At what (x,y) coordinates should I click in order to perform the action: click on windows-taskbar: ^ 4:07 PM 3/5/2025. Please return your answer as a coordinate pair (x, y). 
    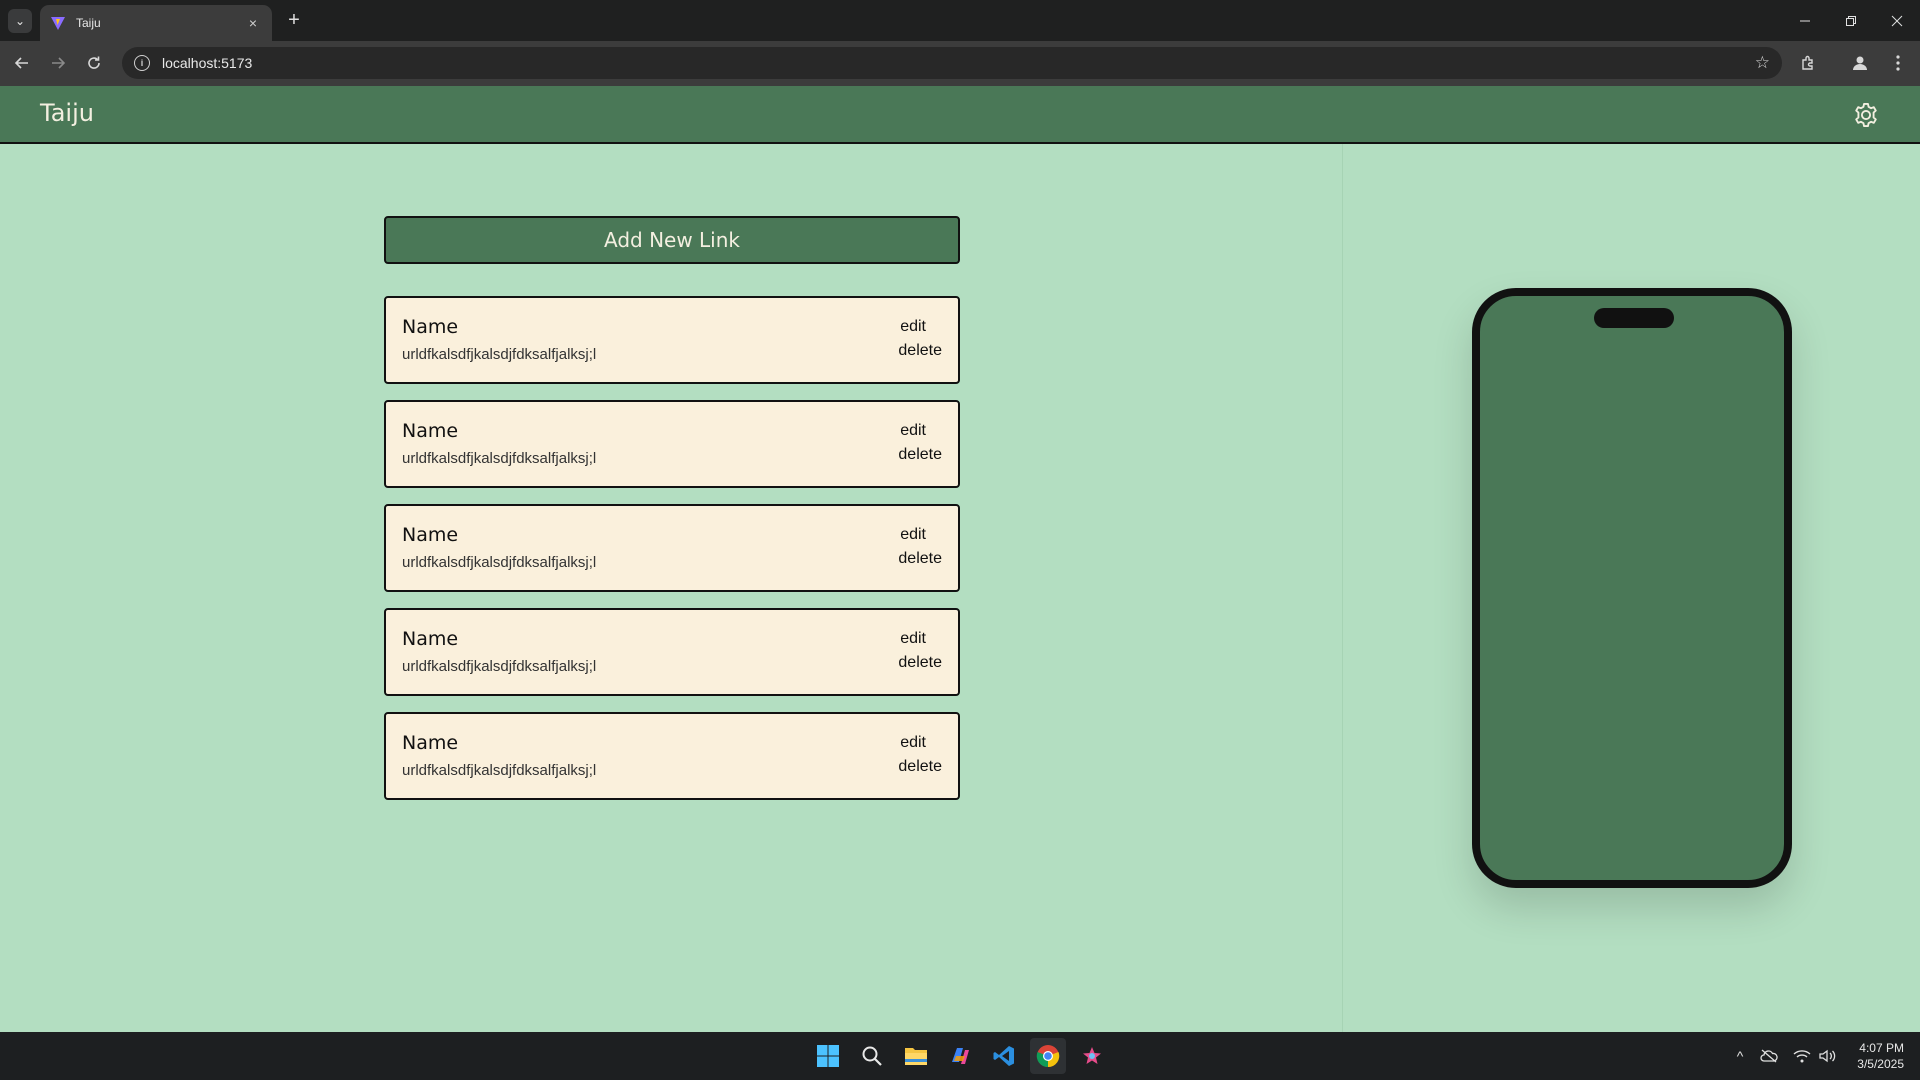
    Looking at the image, I should click on (960, 1056).